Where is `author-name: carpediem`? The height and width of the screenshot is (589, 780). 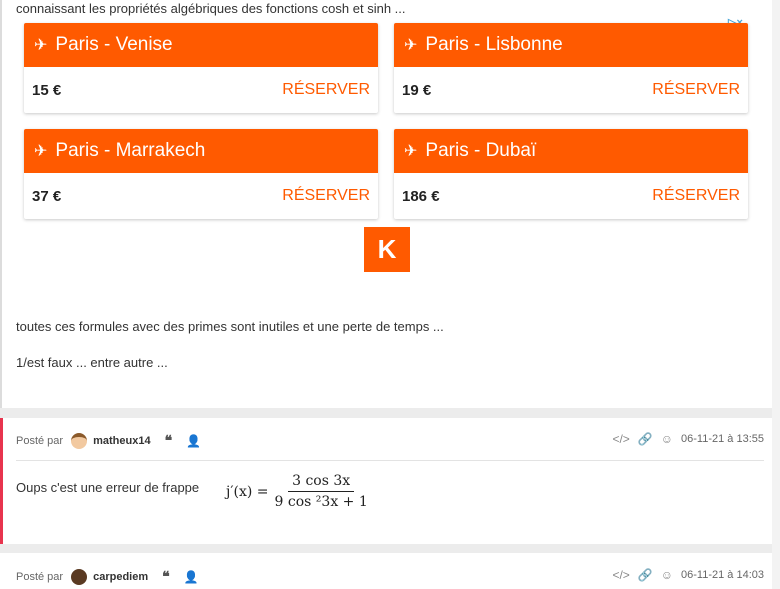
author-name: carpediem is located at coordinates (120, 577).